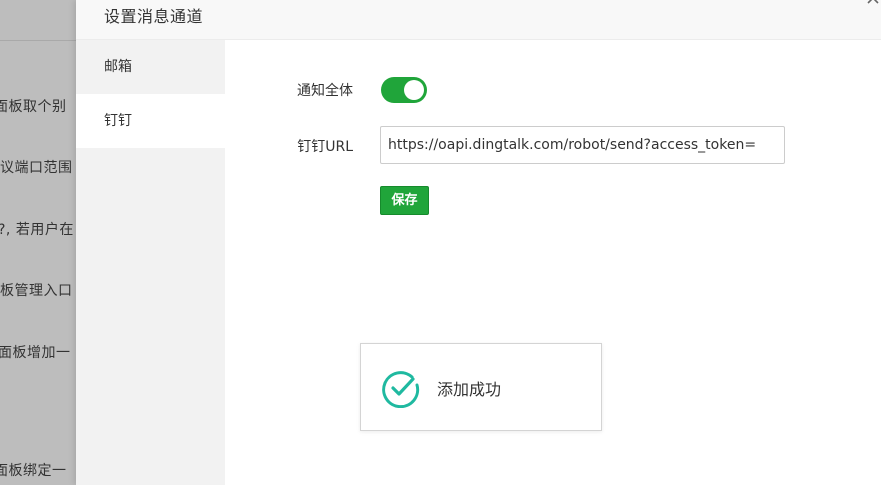 This screenshot has width=881, height=485. Describe the element at coordinates (118, 67) in the screenshot. I see `sidebar-item-label: 邮箱` at that location.